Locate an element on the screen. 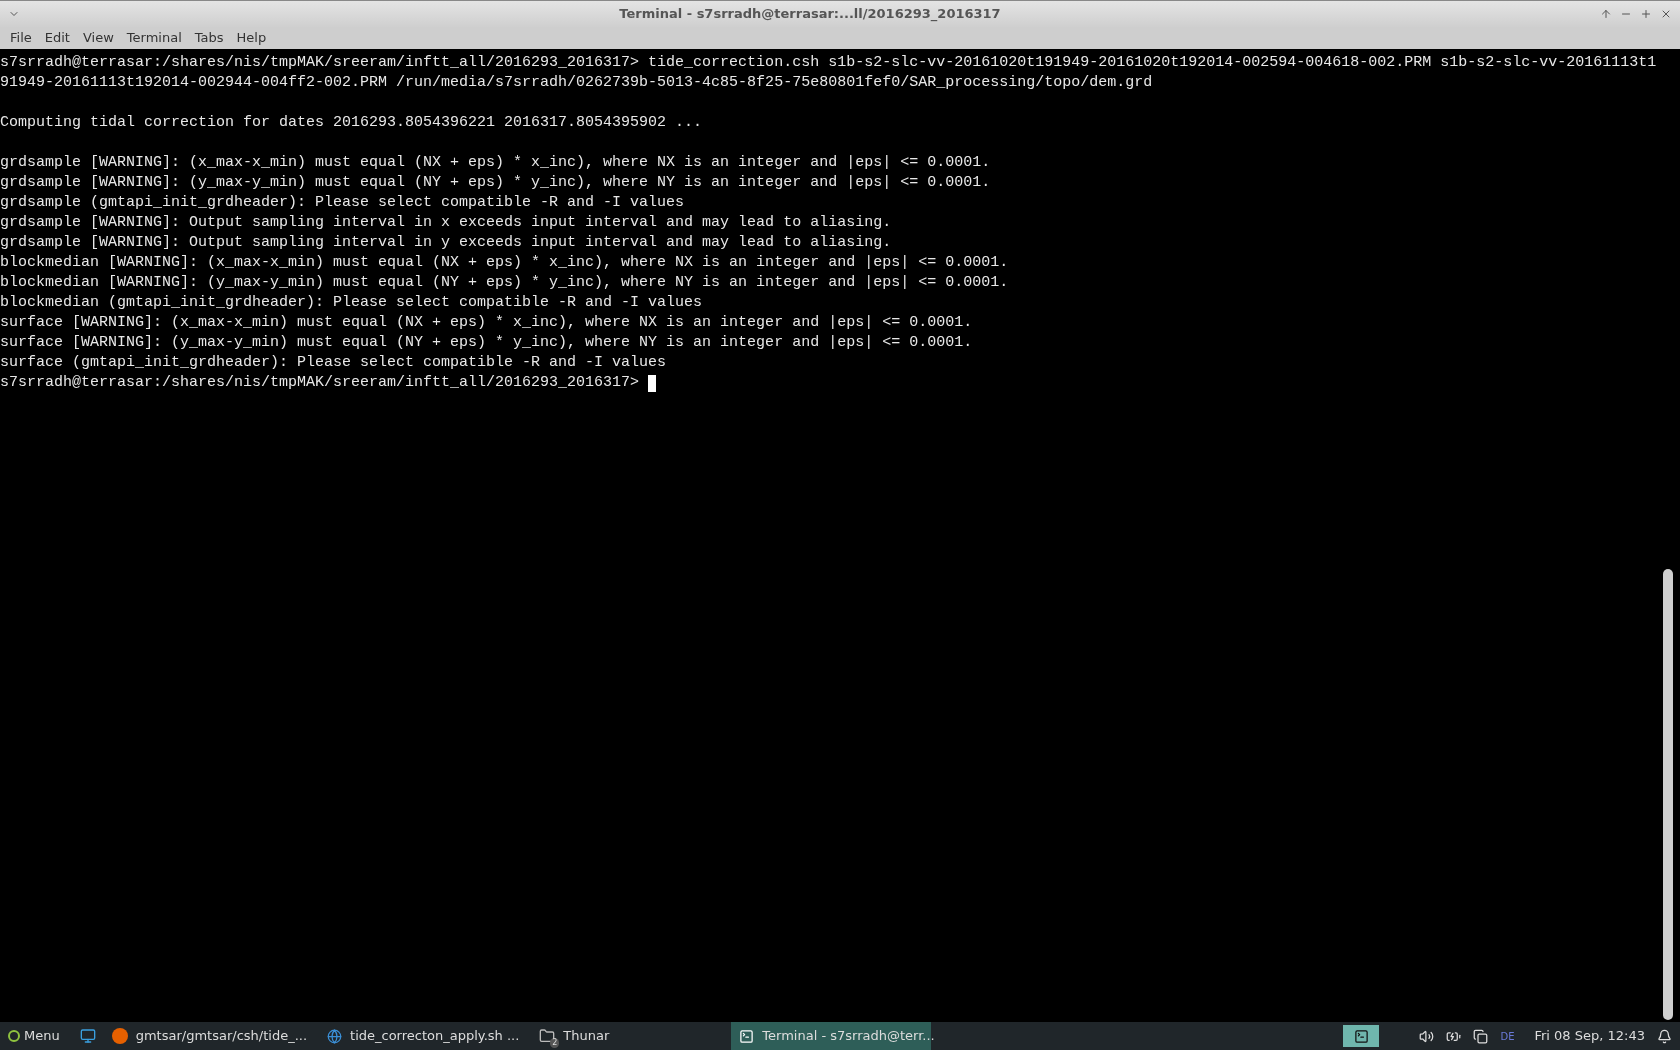 This screenshot has height=1050, width=1680. menu-item: Edit is located at coordinates (57, 38).